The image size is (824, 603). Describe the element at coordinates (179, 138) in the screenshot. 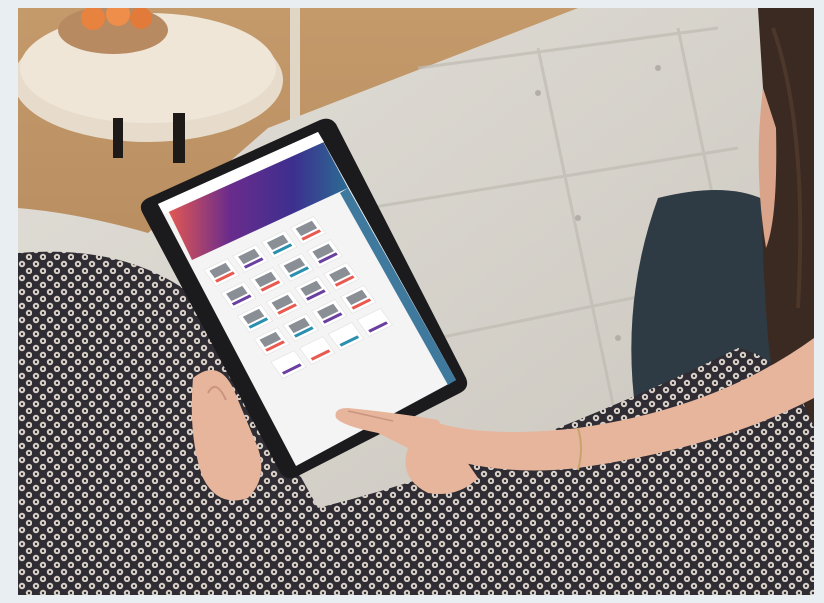

I see `table-leg` at that location.